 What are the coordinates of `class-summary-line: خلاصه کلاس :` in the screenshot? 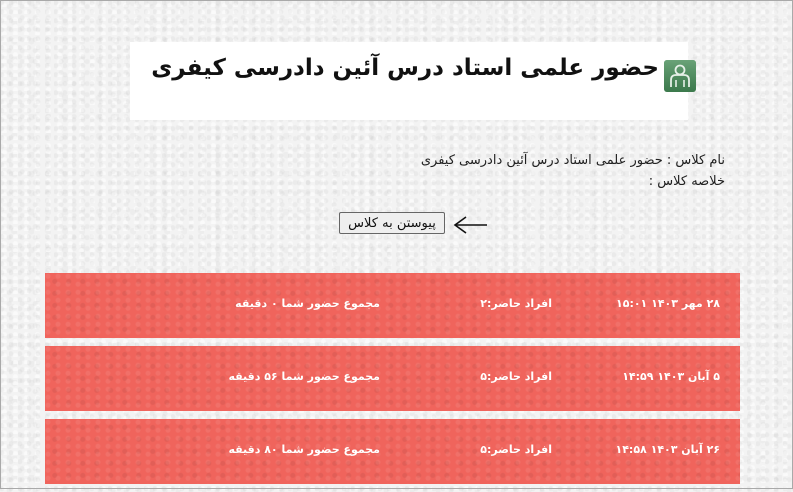 It's located at (686, 181).